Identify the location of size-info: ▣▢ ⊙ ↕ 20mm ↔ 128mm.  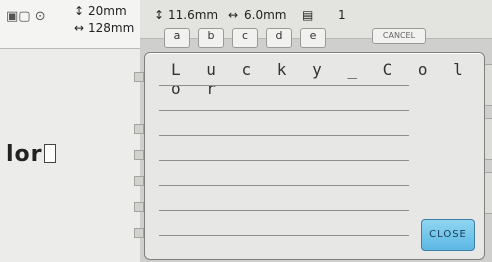
(70, 24).